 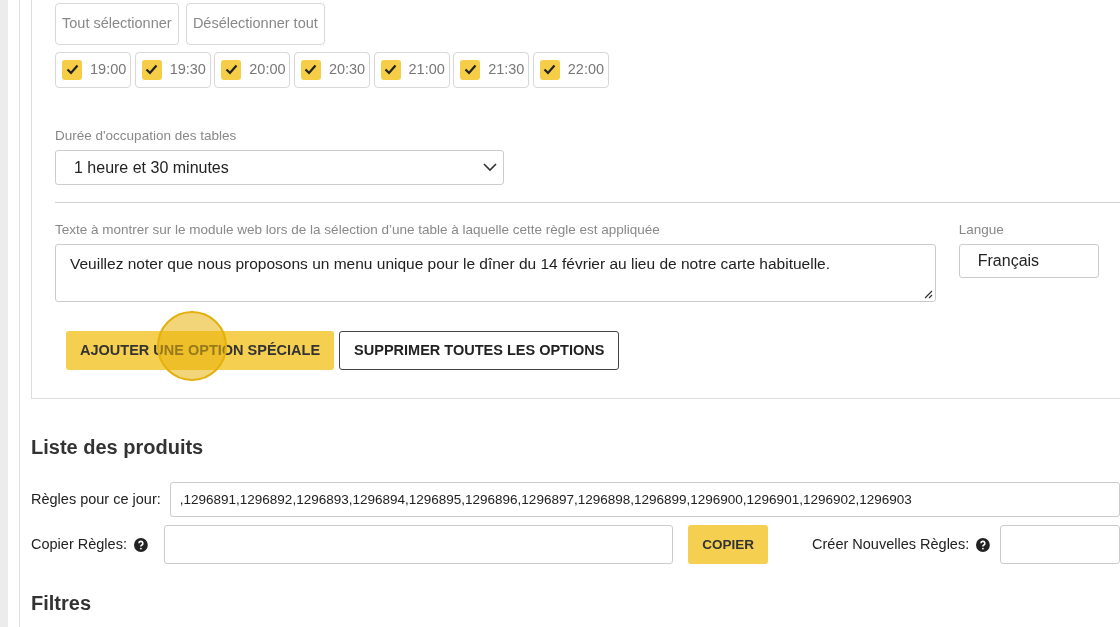 I want to click on time-label: 22:00, so click(x=586, y=69).